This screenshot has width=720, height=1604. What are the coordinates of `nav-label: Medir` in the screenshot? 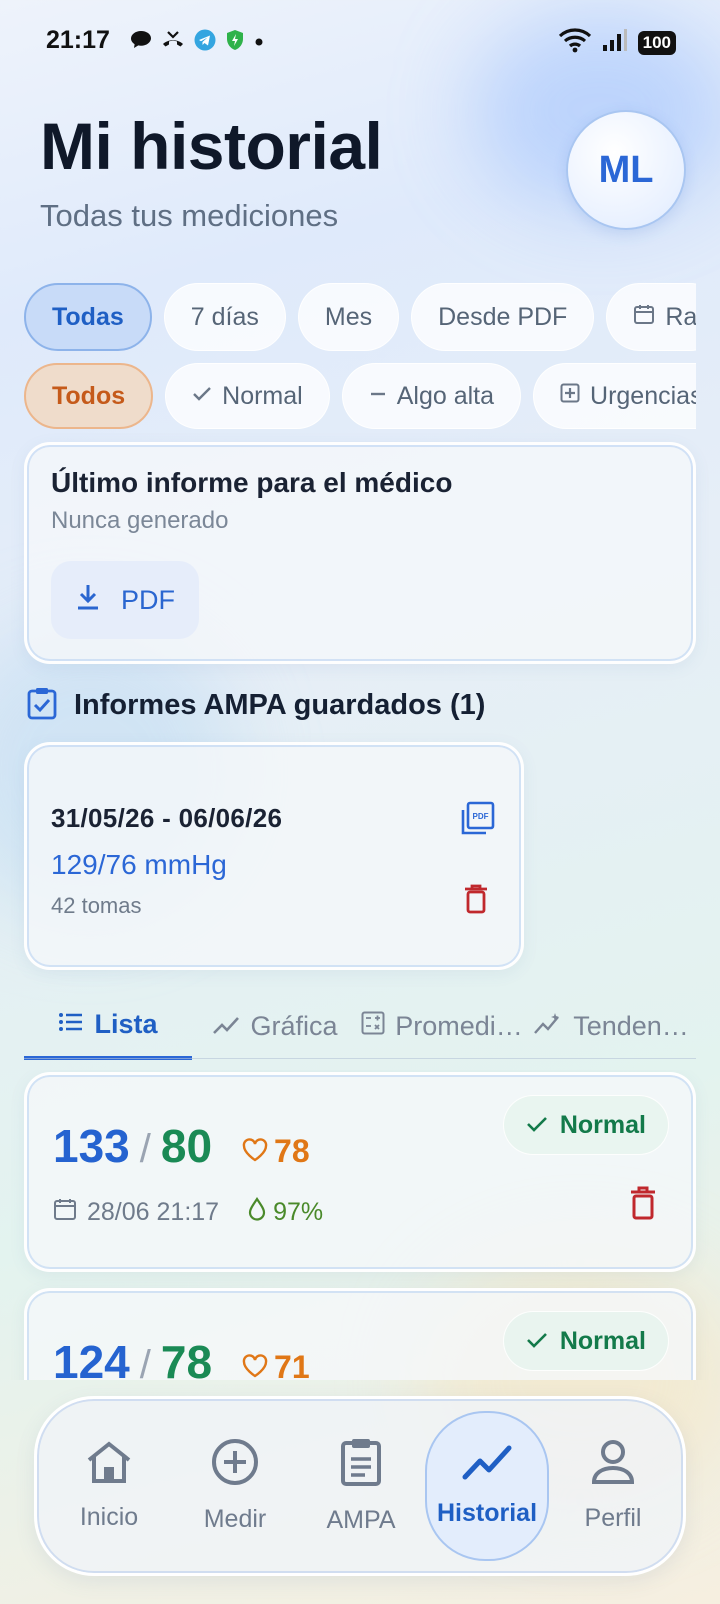 It's located at (235, 1519).